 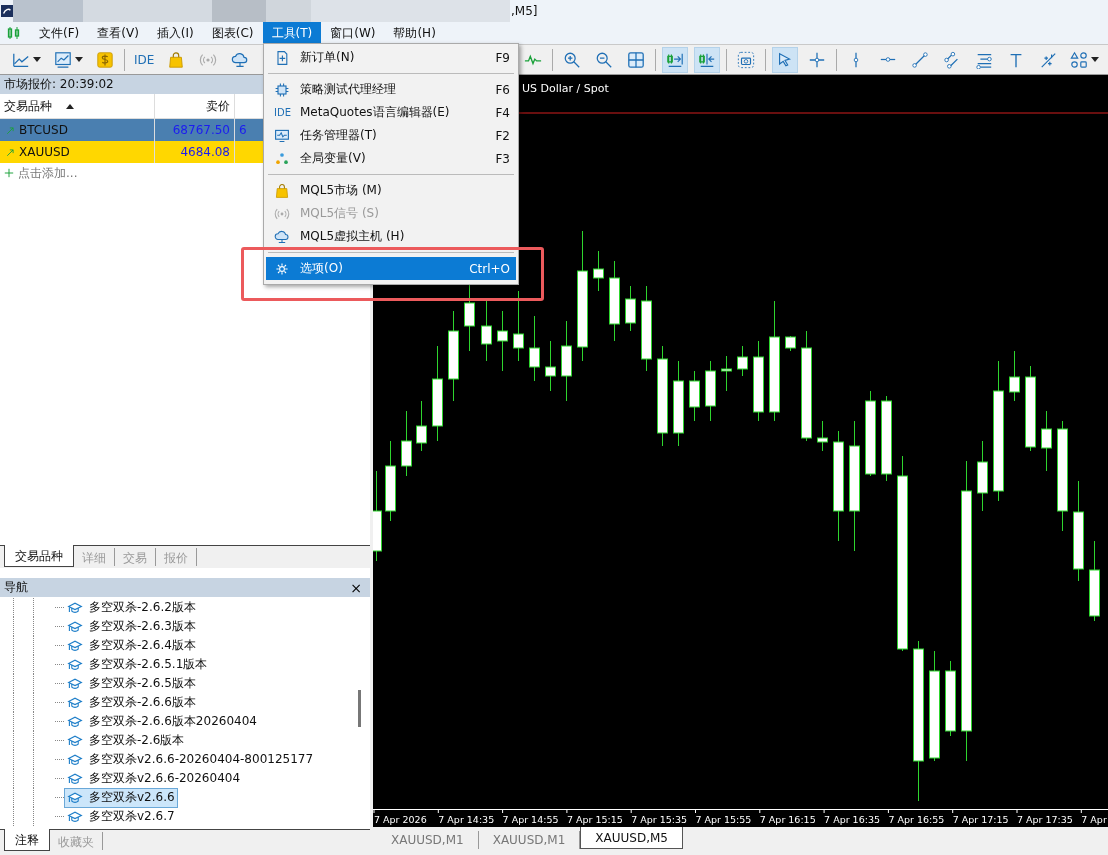 What do you see at coordinates (391, 190) in the screenshot?
I see `menu-item: MQL5市场 (M)` at bounding box center [391, 190].